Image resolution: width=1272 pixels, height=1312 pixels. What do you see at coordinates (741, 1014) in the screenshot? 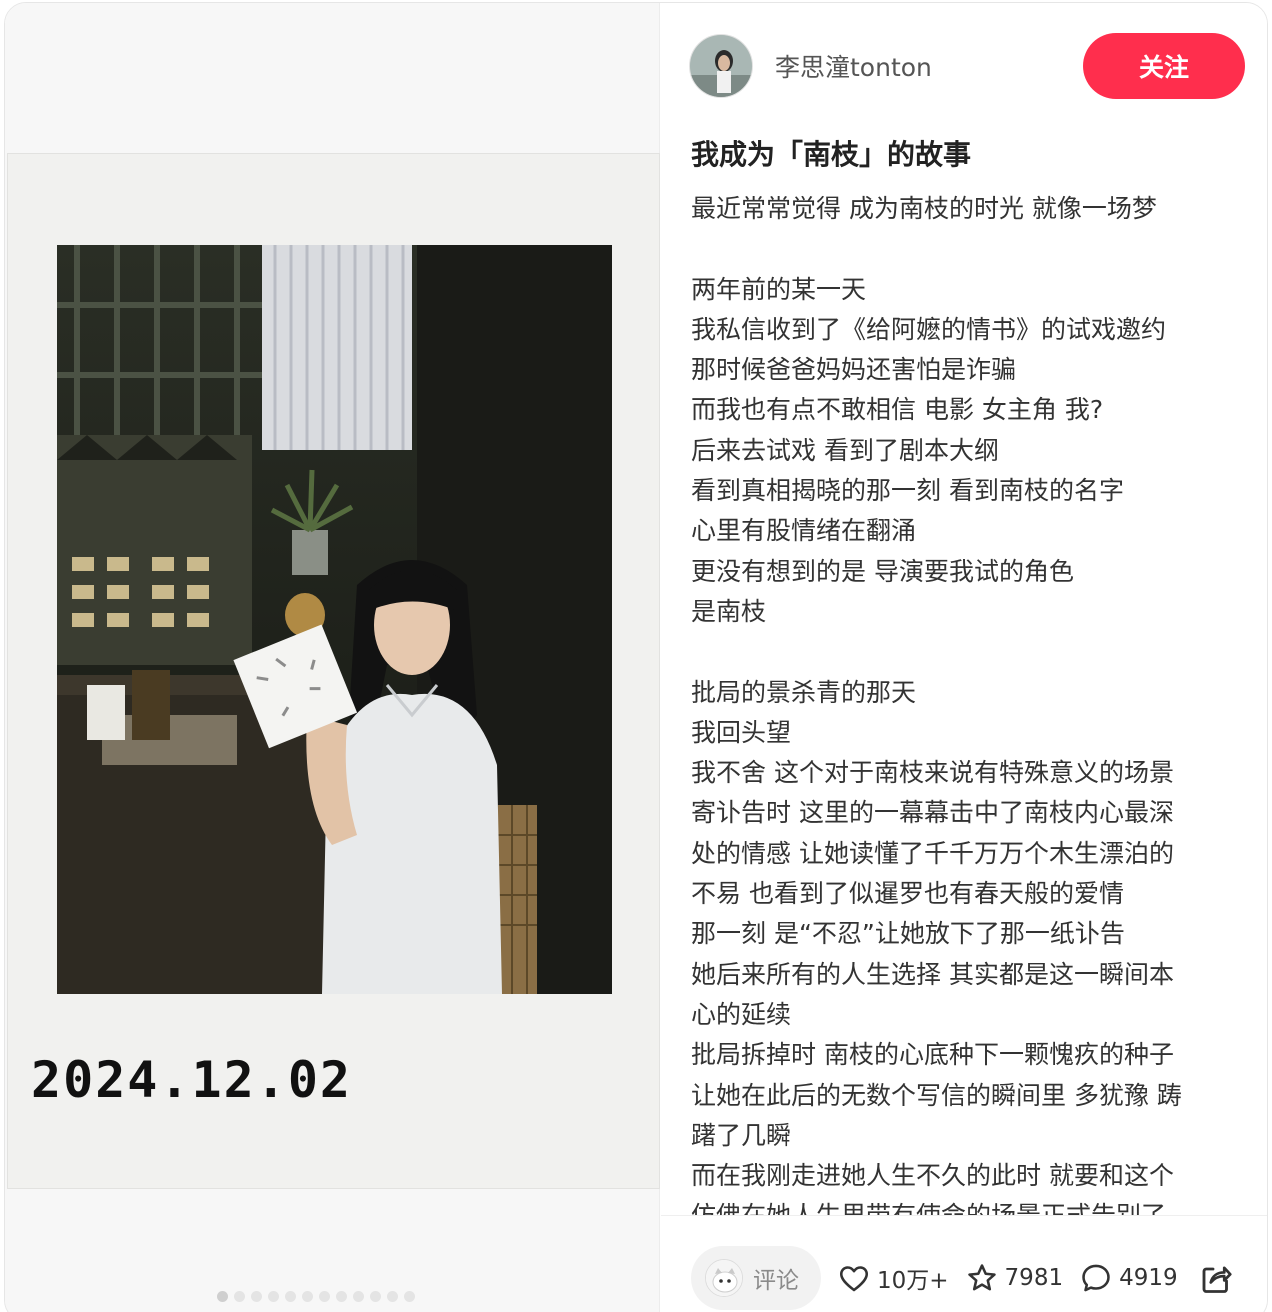
I see `note-body-line: 心的延续` at bounding box center [741, 1014].